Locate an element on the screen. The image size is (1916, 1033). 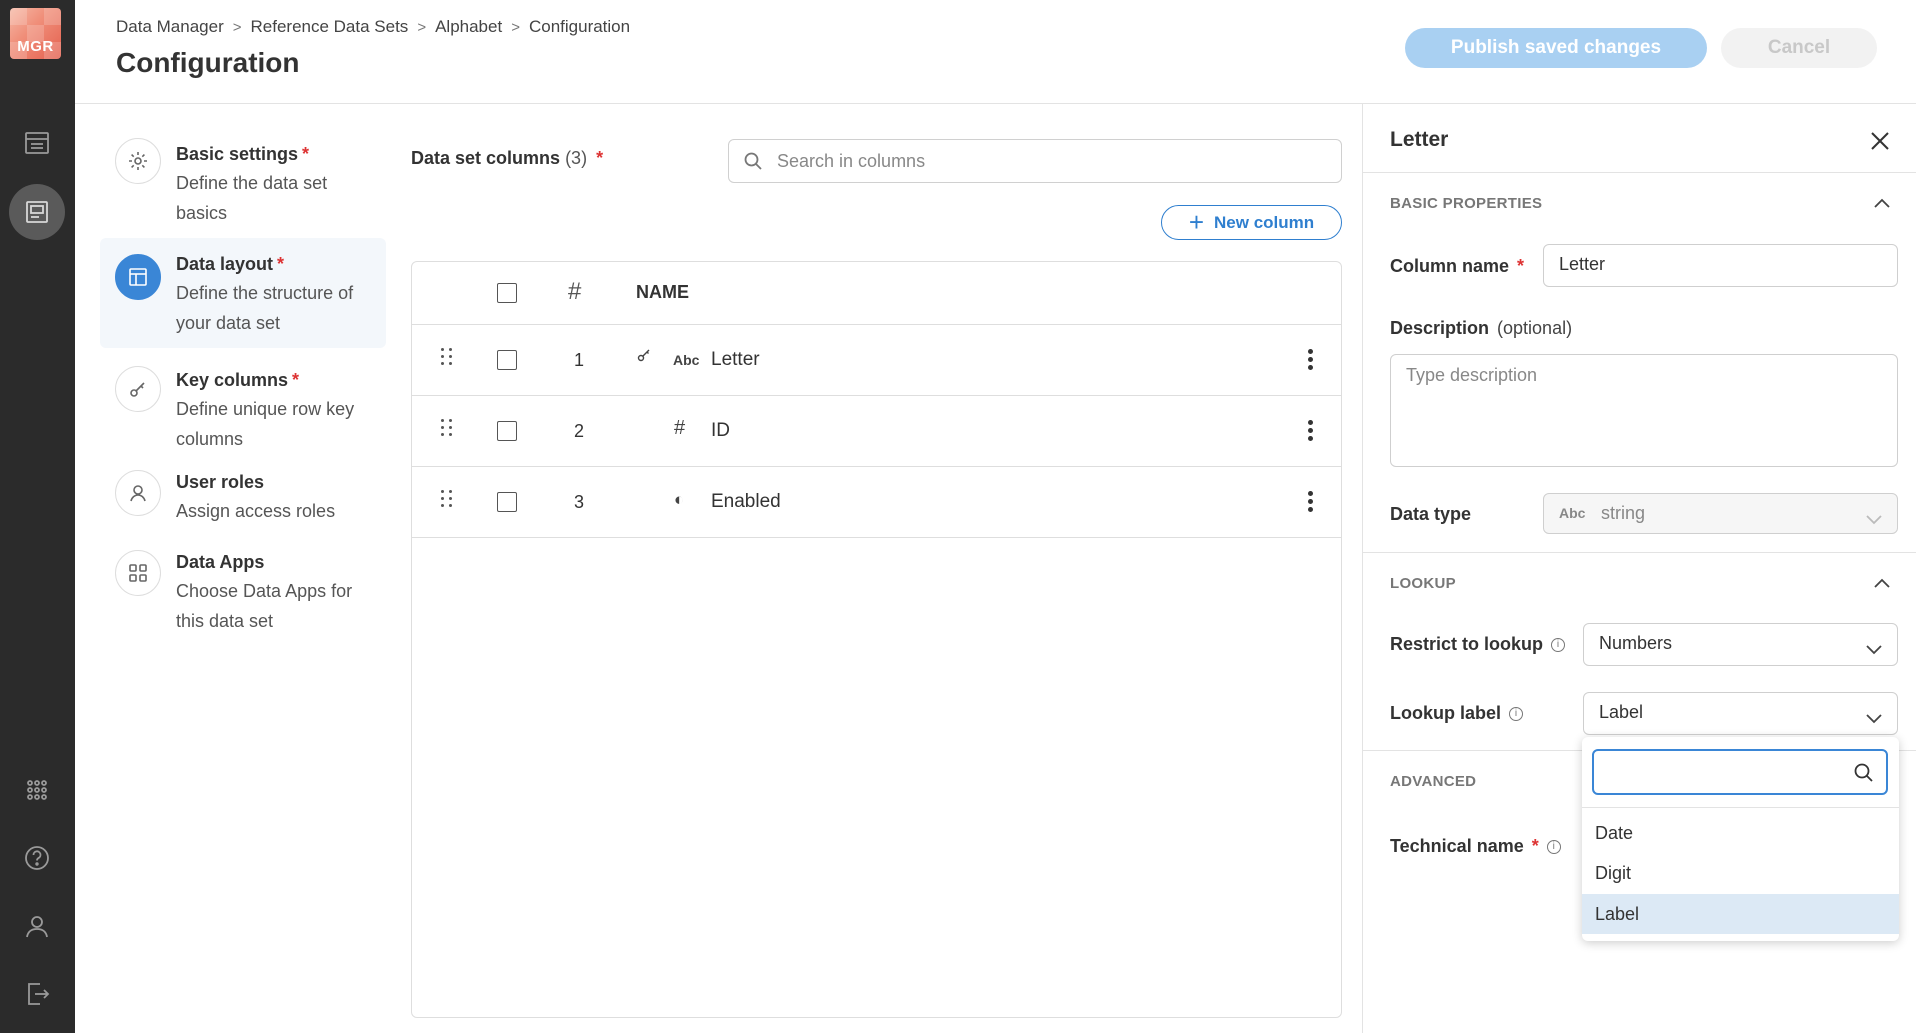
breadcrumb-configuration: Configuration is located at coordinates (579, 26).